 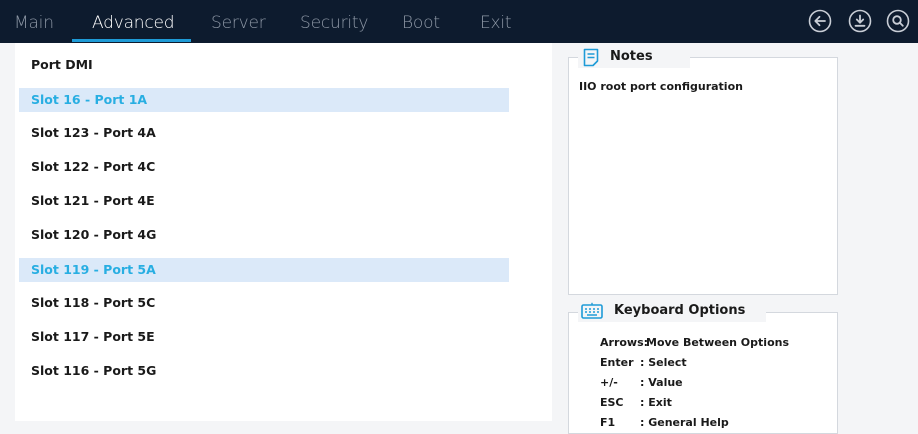 I want to click on download-icon, so click(x=860, y=21).